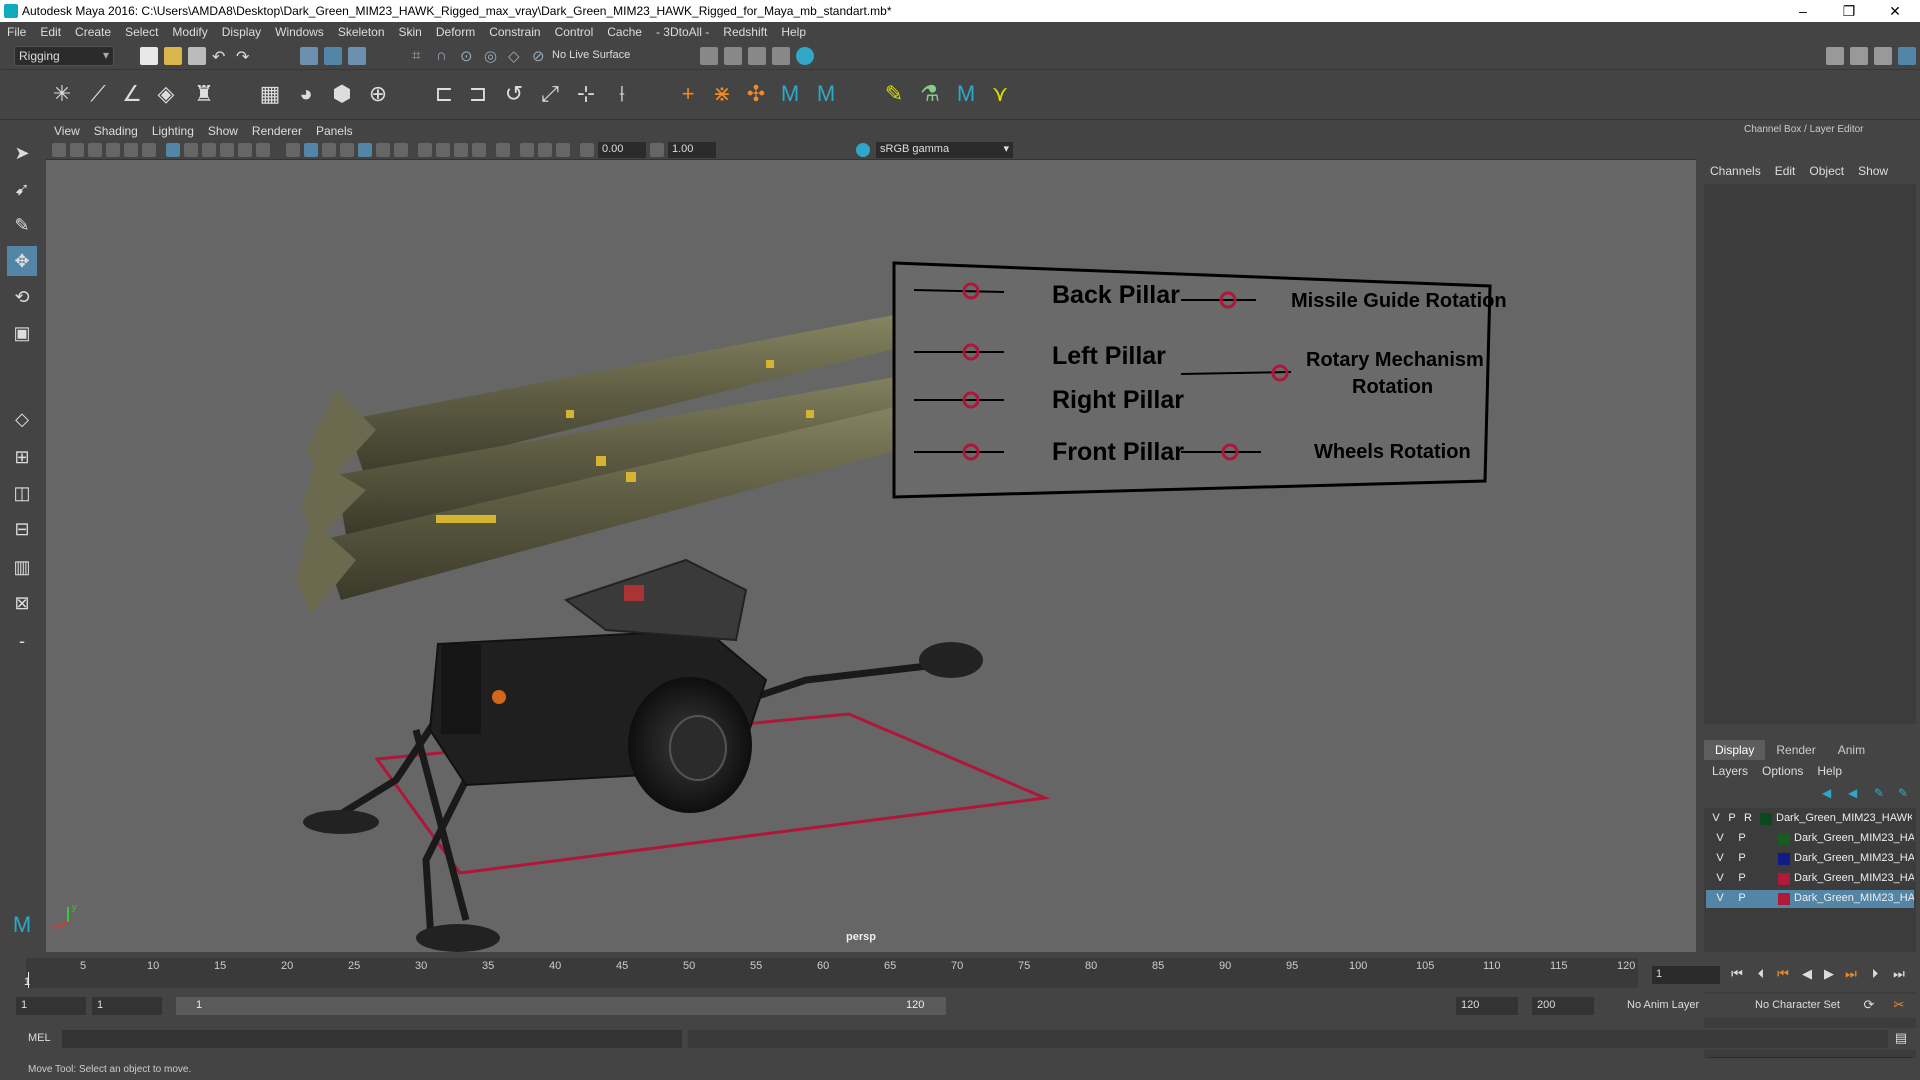 The image size is (1920, 1080). I want to click on snap-point-icon: ⊙, so click(469, 56).